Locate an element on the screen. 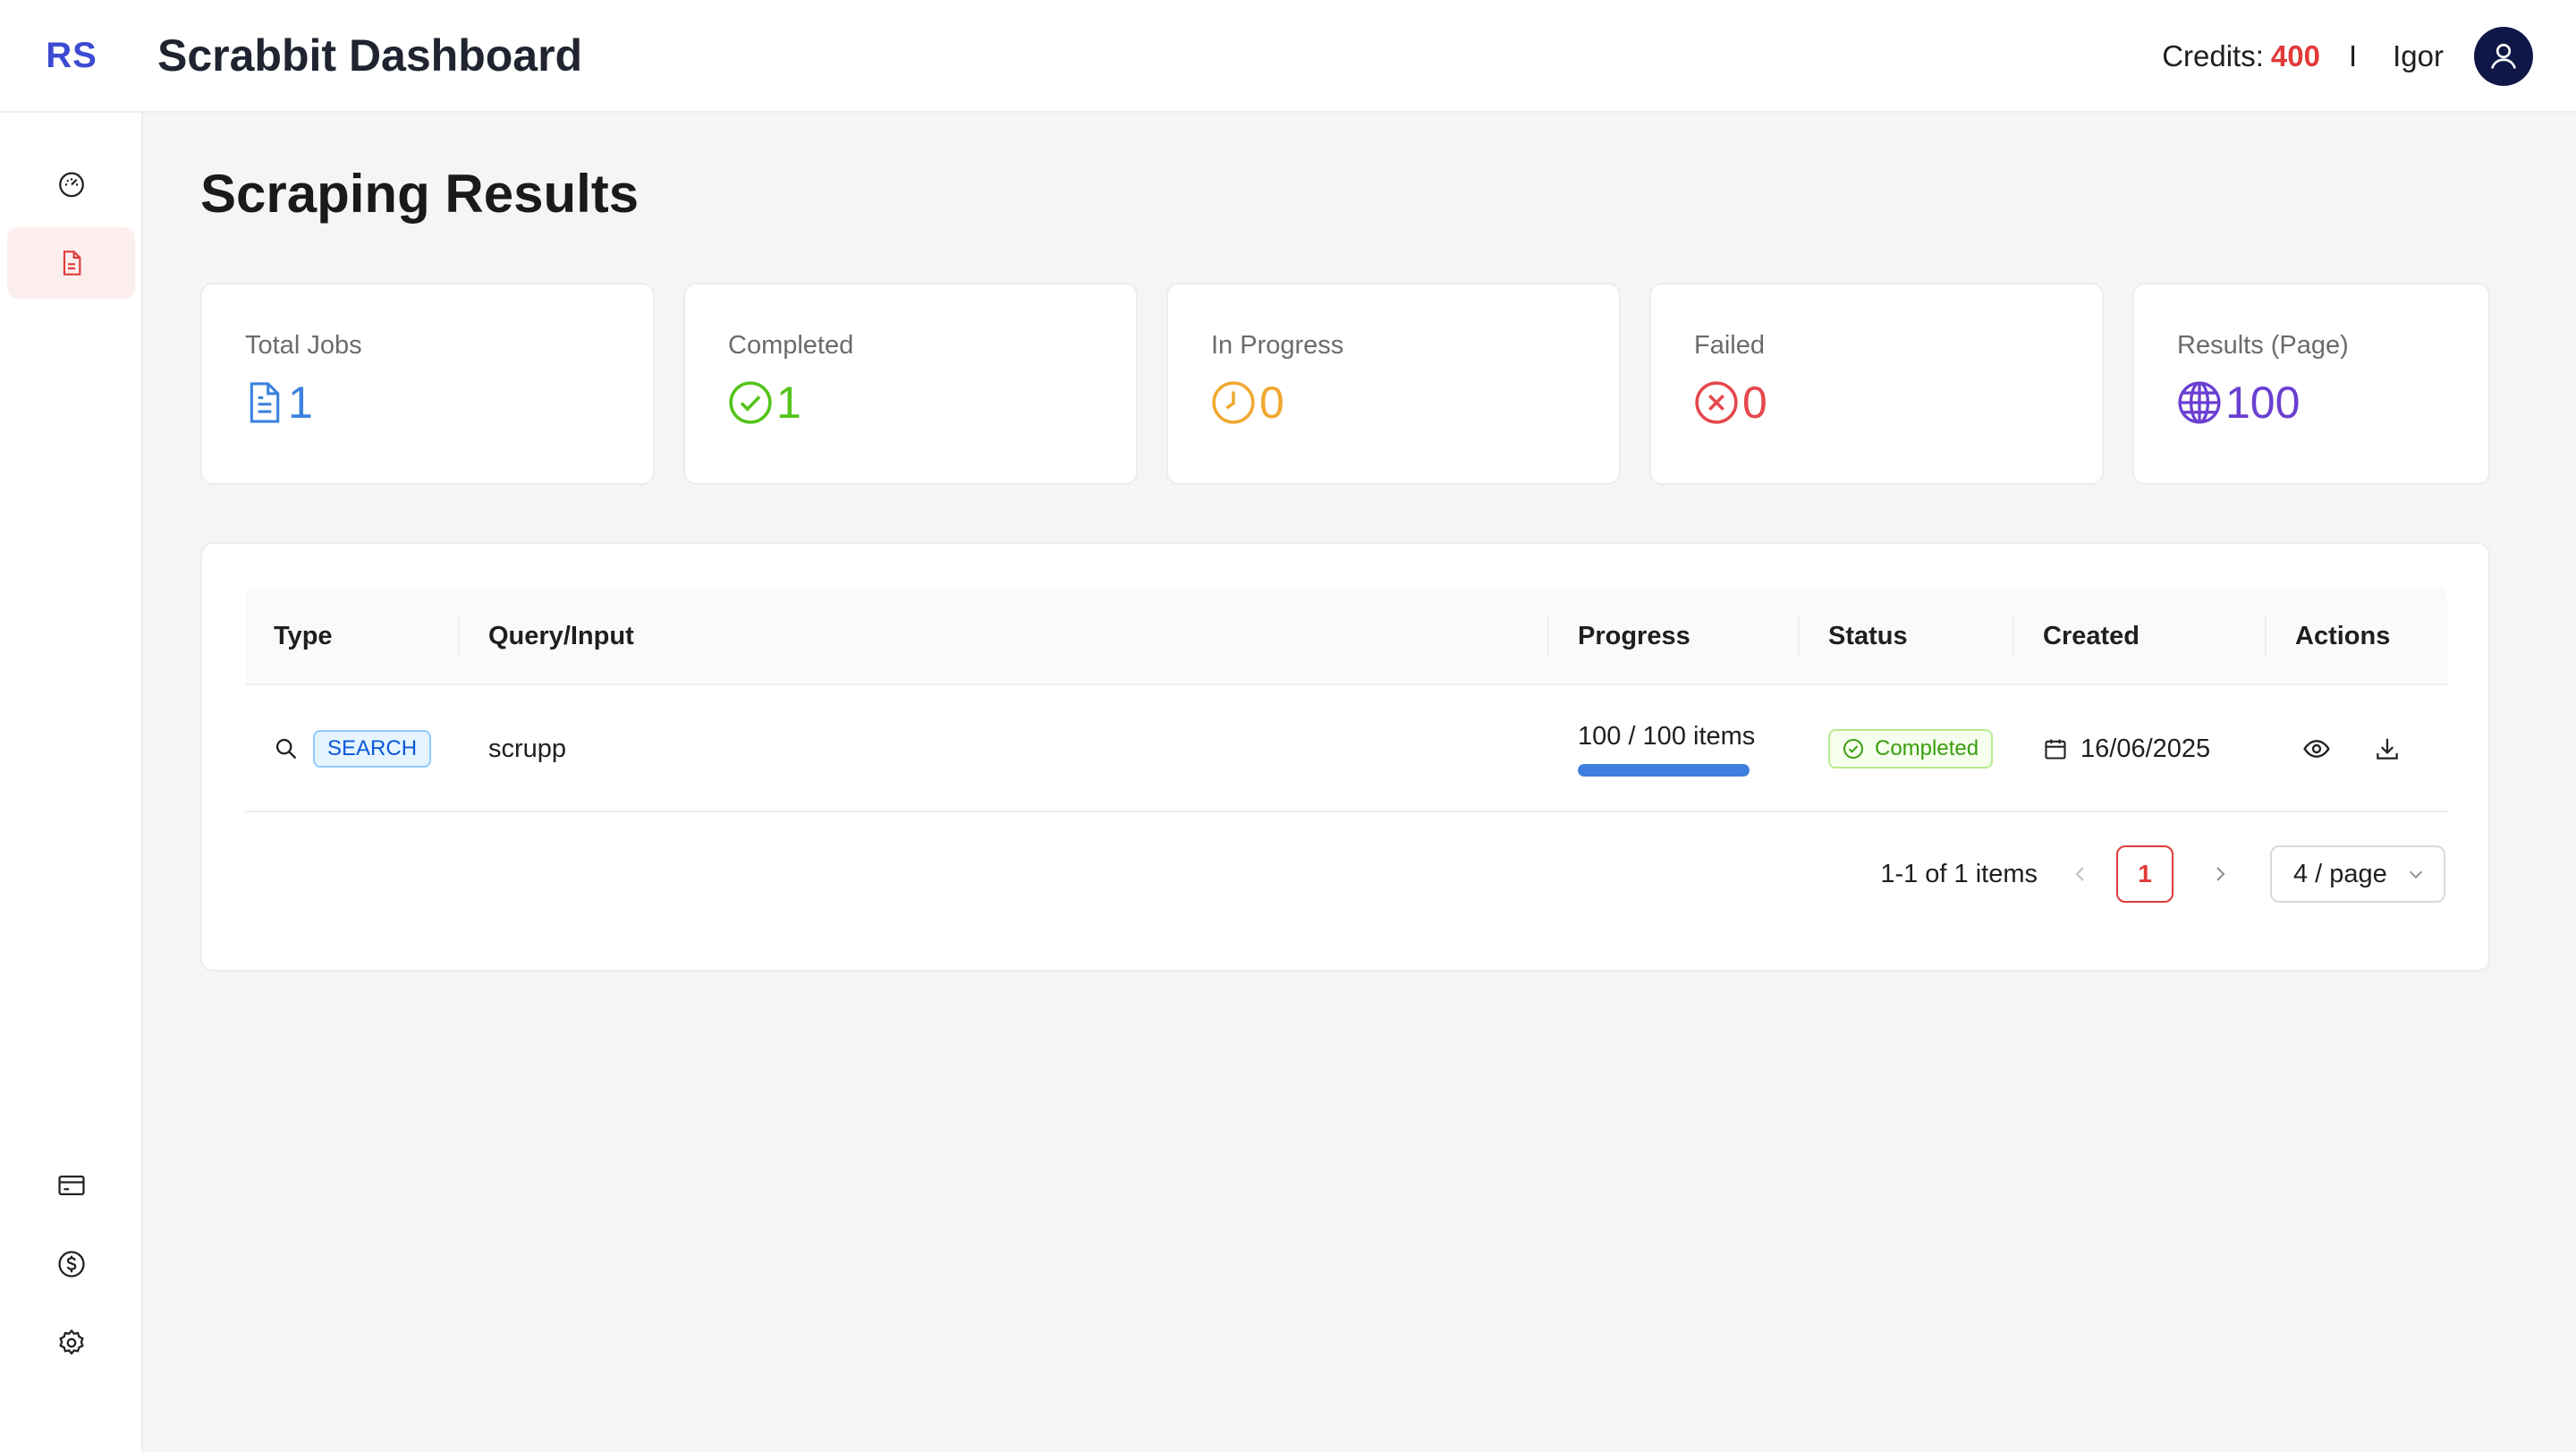 The width and height of the screenshot is (2576, 1452). cell-type: SEARCH is located at coordinates (353, 748).